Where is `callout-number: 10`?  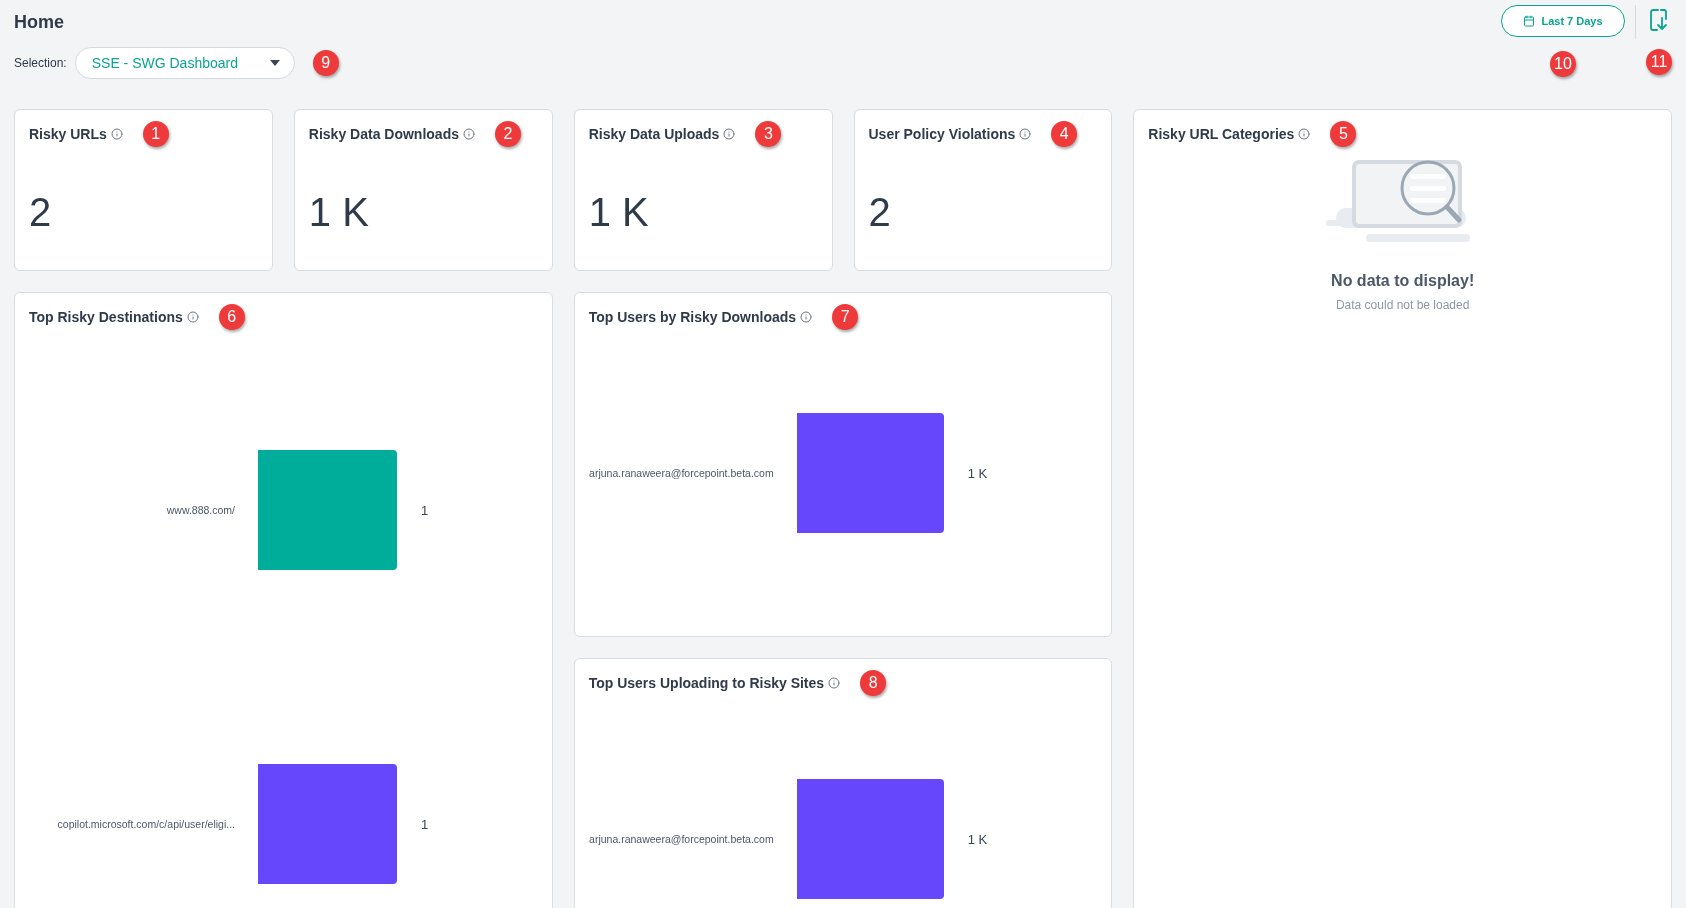
callout-number: 10 is located at coordinates (1563, 64).